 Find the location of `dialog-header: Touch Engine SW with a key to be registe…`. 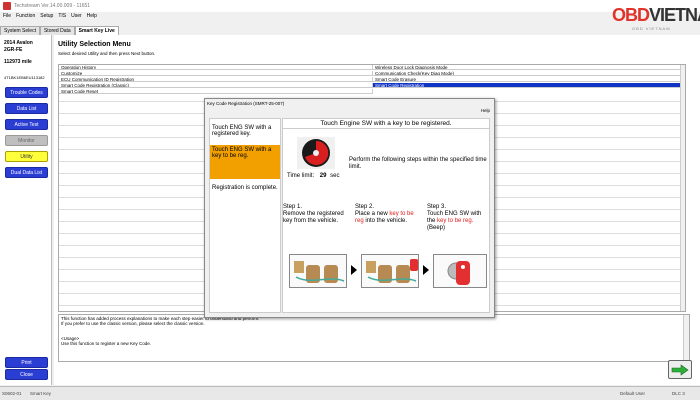

dialog-header: Touch Engine SW with a key to be registe… is located at coordinates (386, 124).